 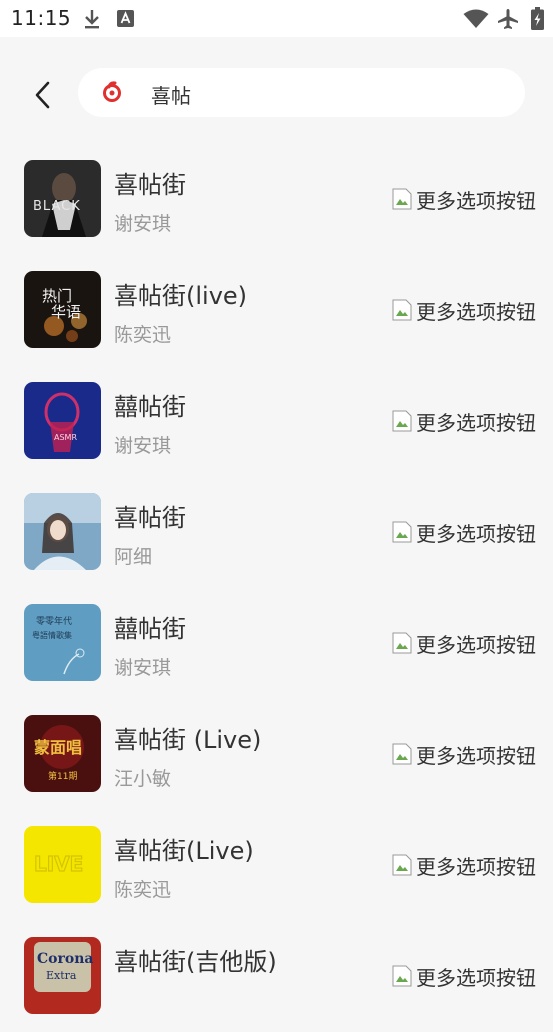 I want to click on album-cover-text: BLACK, so click(x=57, y=206).